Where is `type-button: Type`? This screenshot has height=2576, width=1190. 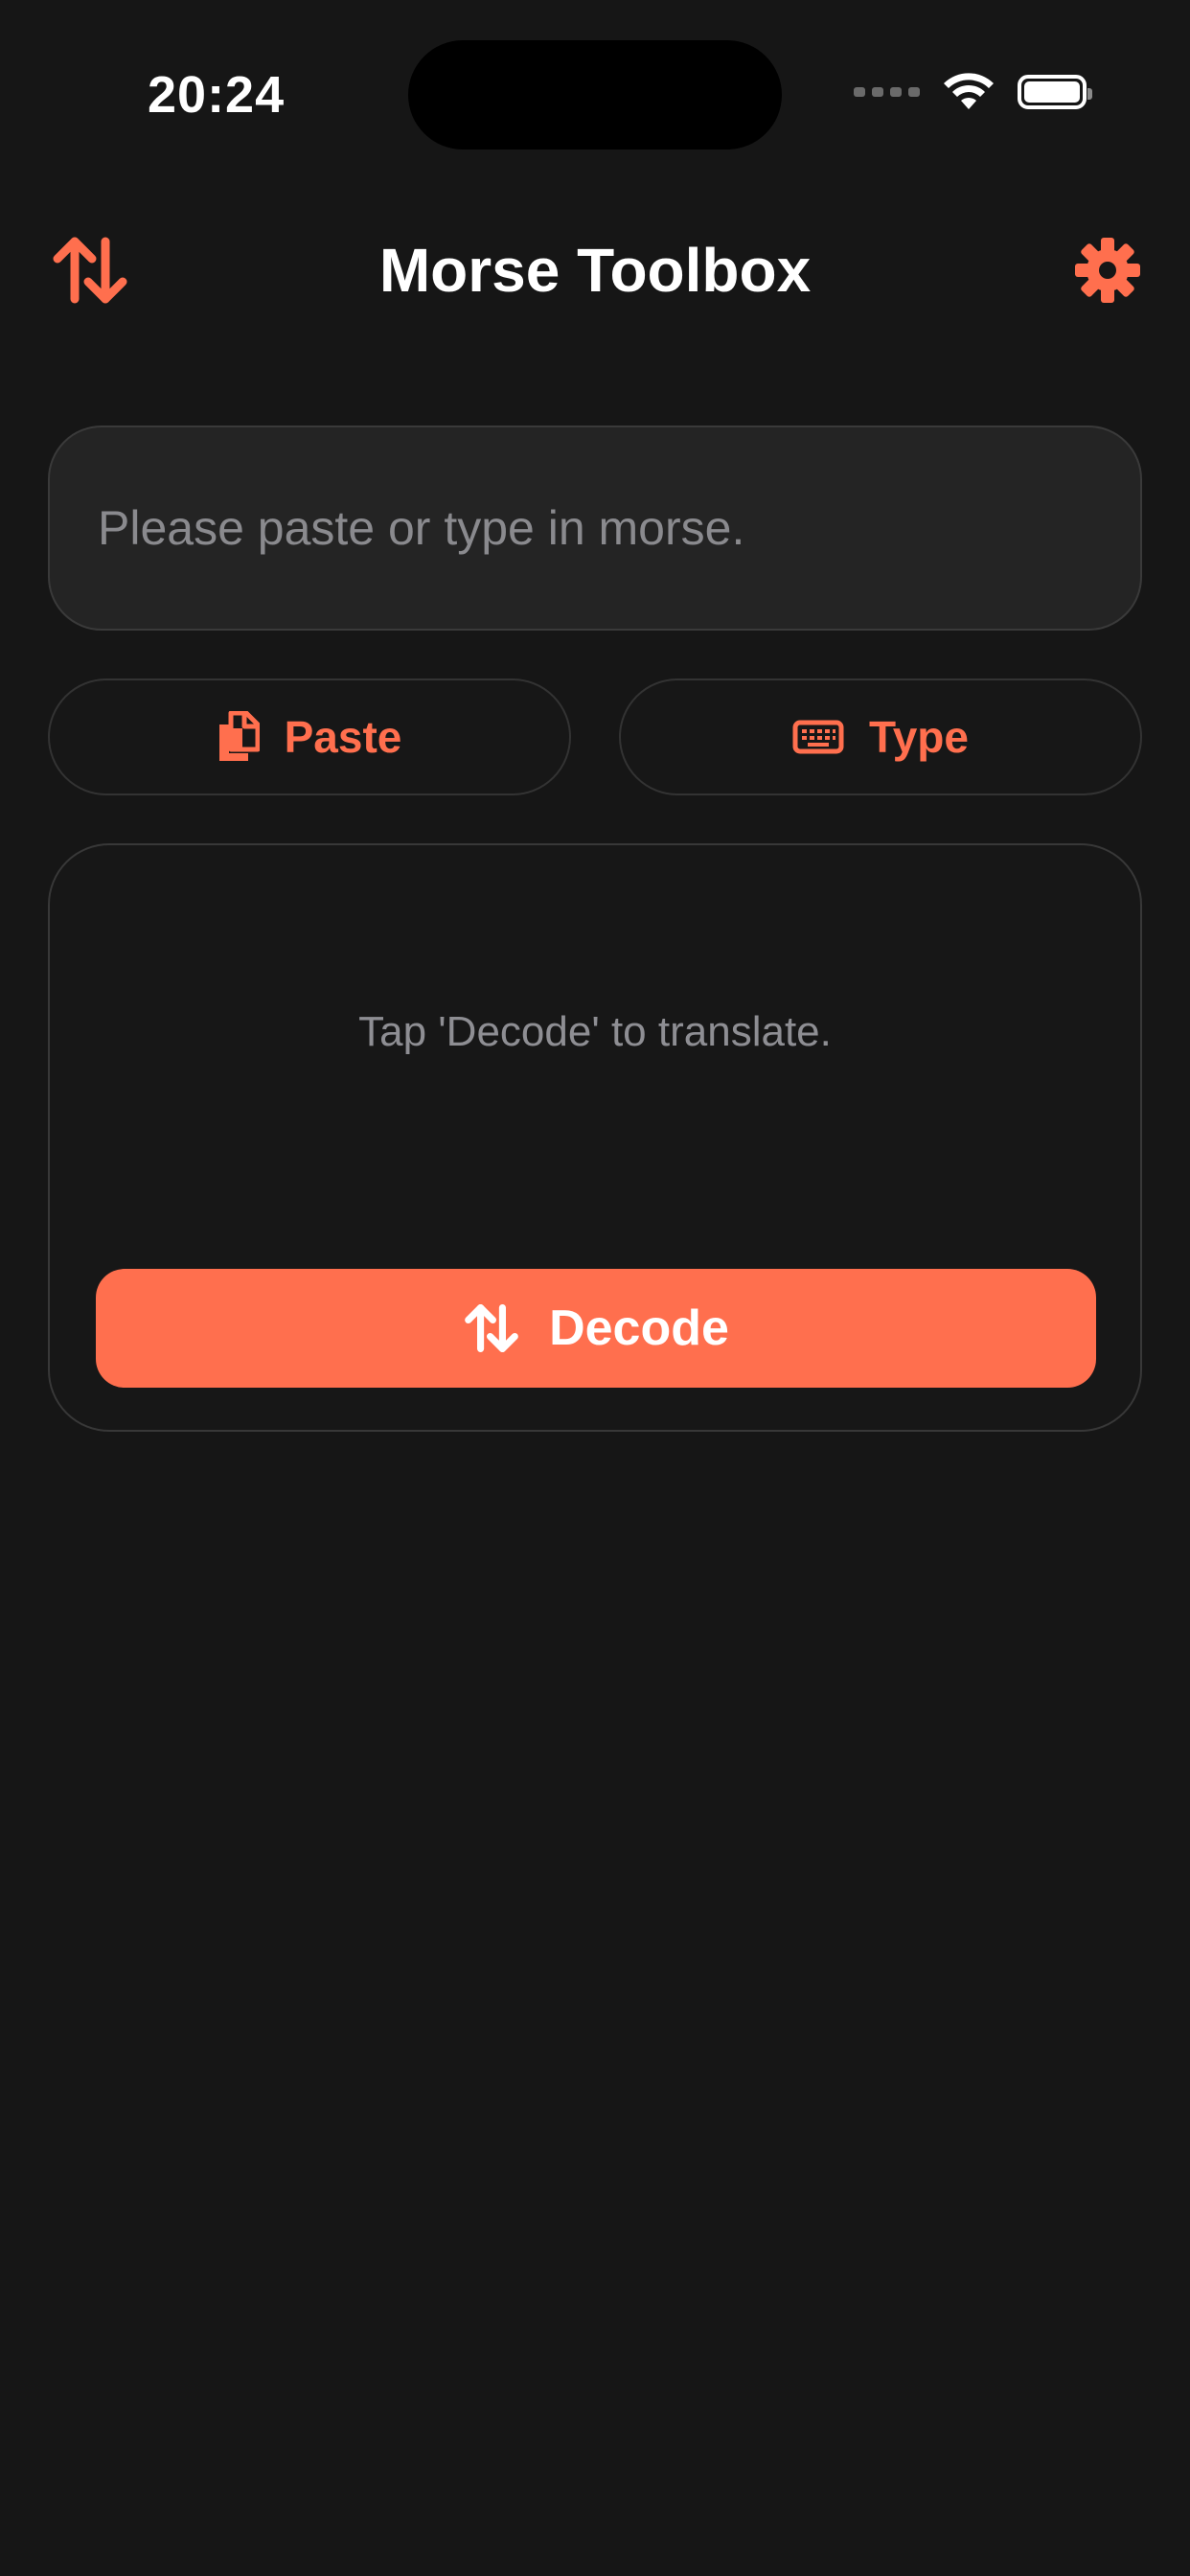 type-button: Type is located at coordinates (881, 736).